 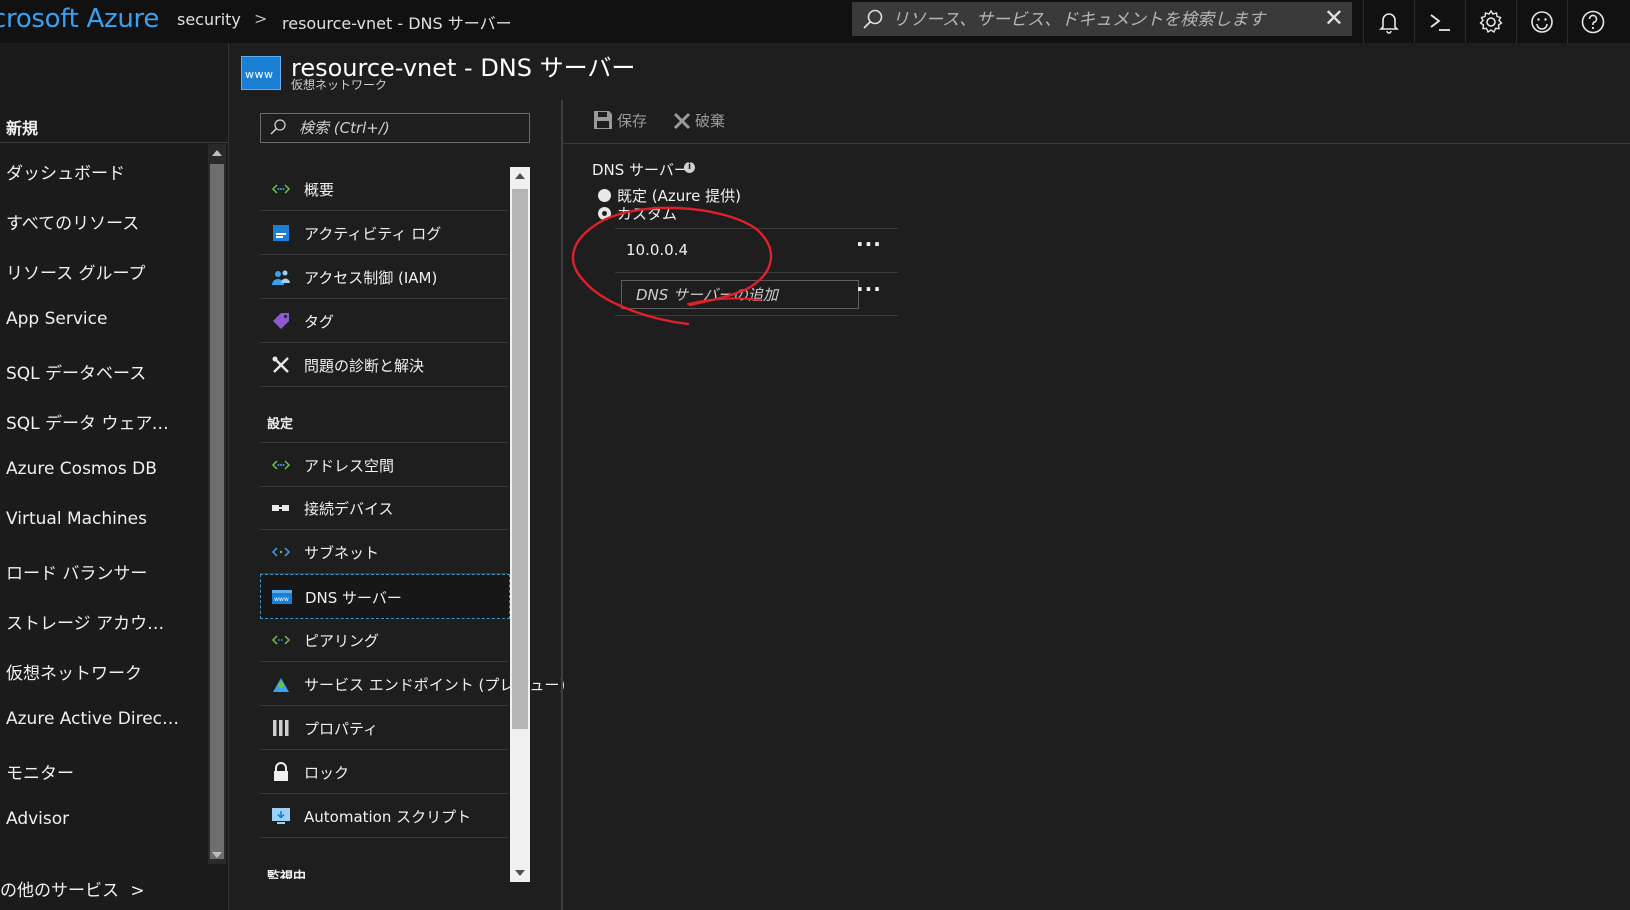 What do you see at coordinates (93, 571) in the screenshot?
I see `nav-item-load-balancer: ロード バランサー` at bounding box center [93, 571].